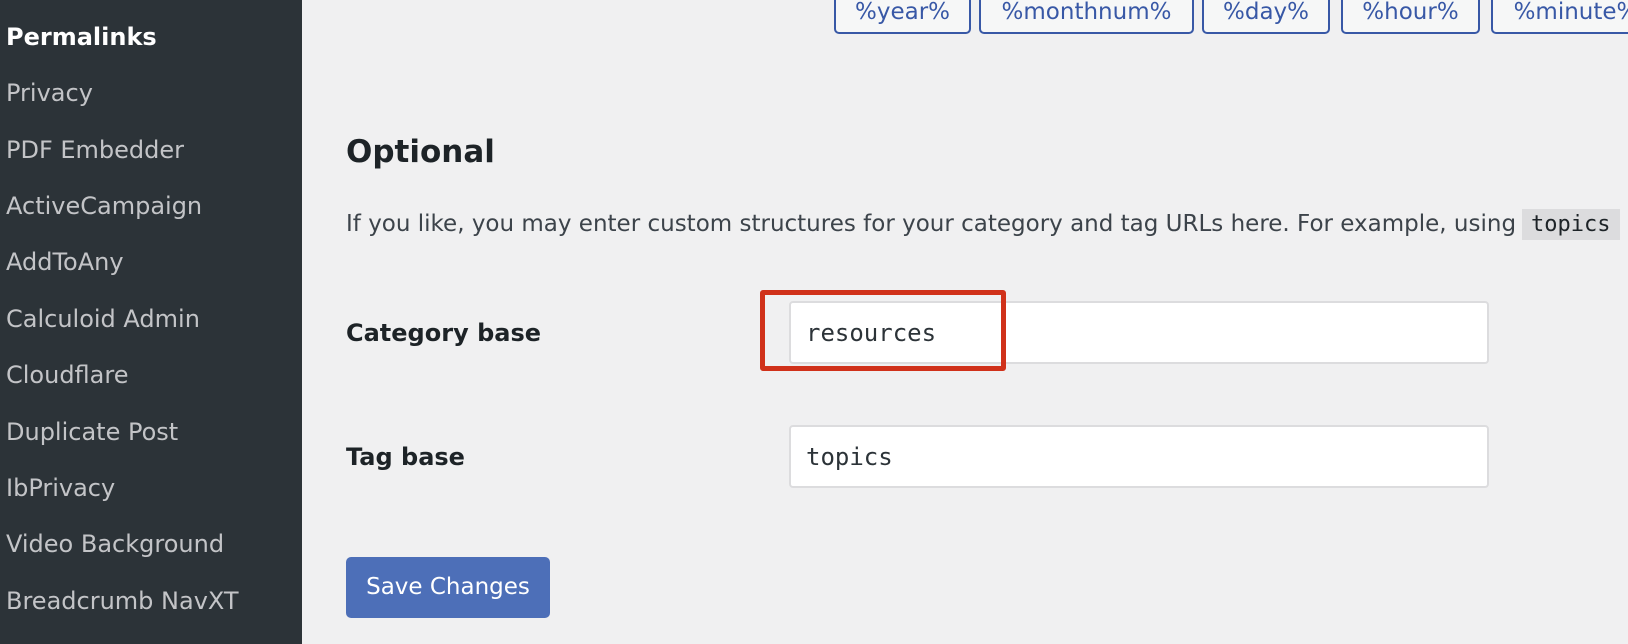  I want to click on tag-base-input, so click(1139, 456).